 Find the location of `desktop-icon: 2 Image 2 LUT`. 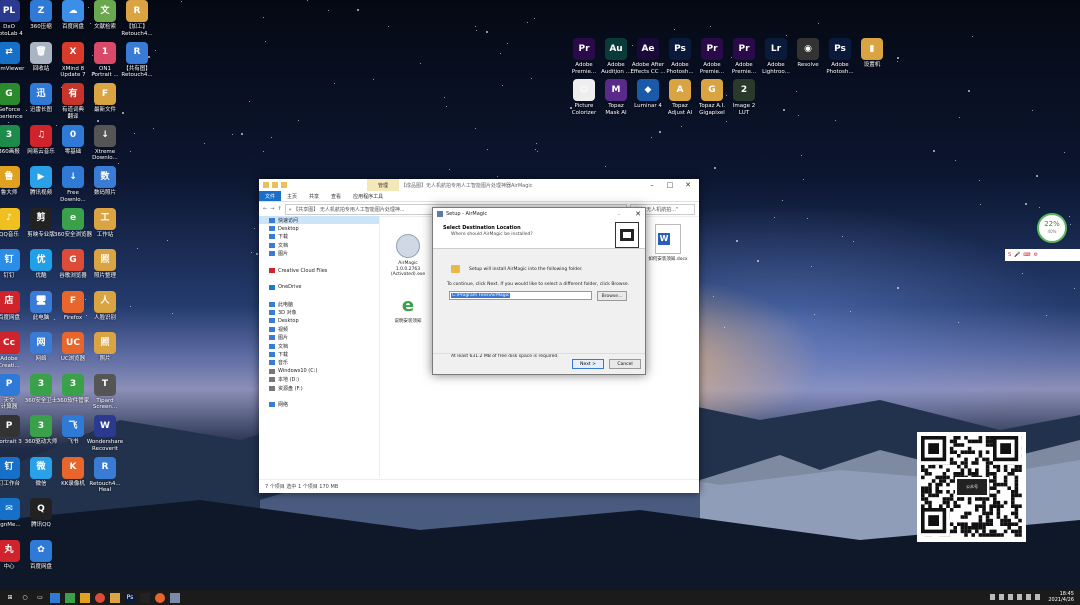

desktop-icon: 2 Image 2 LUT is located at coordinates (744, 97).